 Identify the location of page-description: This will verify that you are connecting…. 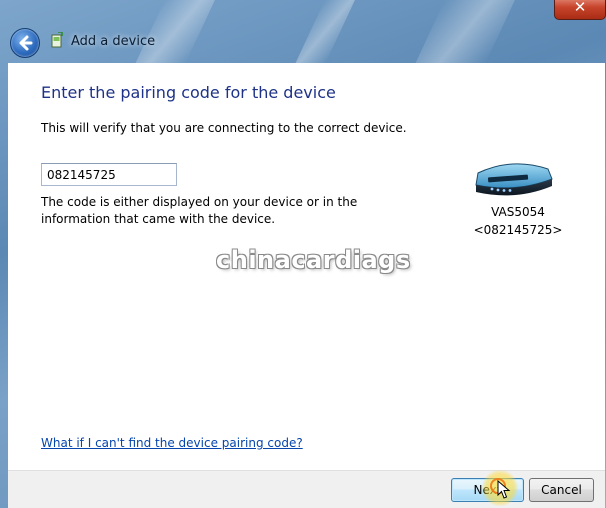
(224, 128).